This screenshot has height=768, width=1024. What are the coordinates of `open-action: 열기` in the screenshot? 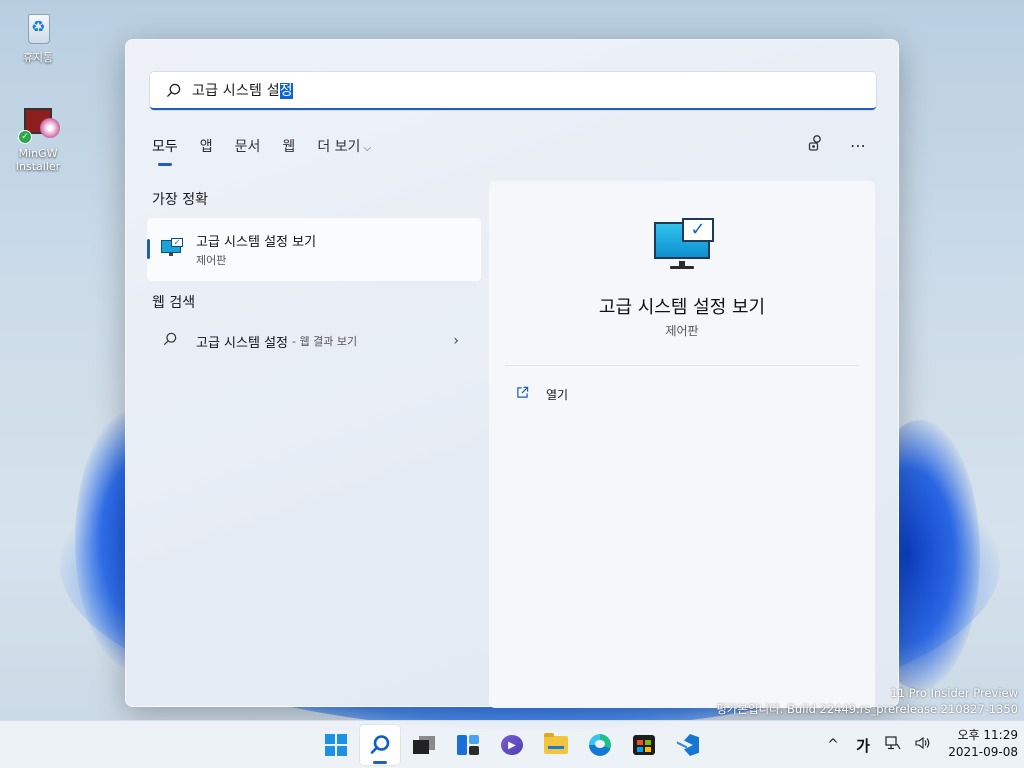 It's located at (542, 394).